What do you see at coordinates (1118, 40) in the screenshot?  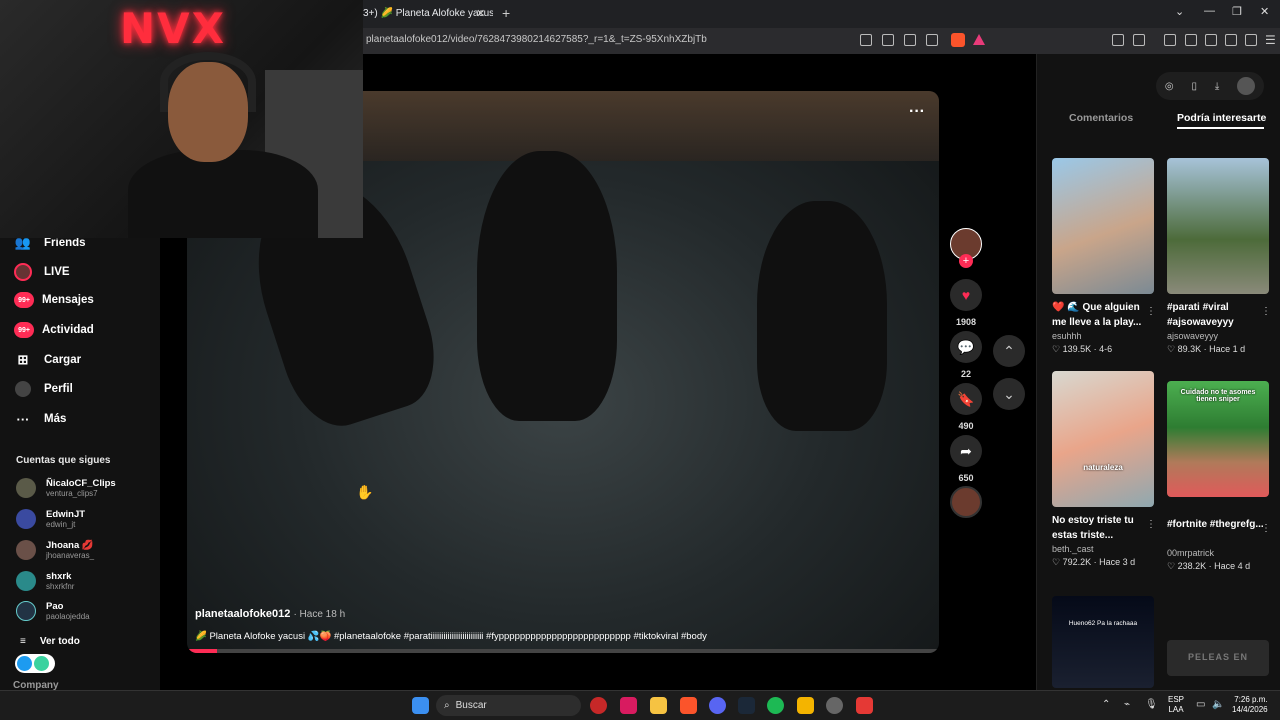 I see `extensions-icon` at bounding box center [1118, 40].